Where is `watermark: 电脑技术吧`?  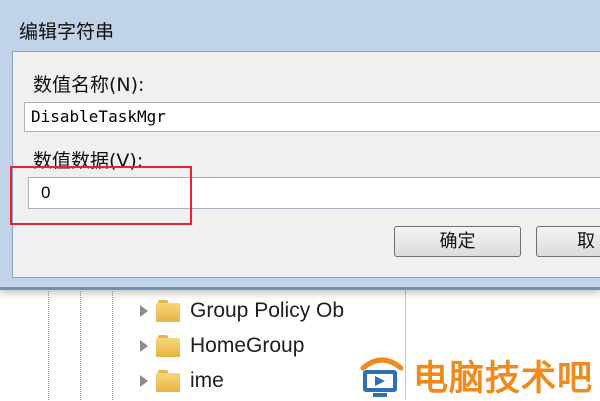 watermark: 电脑技术吧 is located at coordinates (475, 375).